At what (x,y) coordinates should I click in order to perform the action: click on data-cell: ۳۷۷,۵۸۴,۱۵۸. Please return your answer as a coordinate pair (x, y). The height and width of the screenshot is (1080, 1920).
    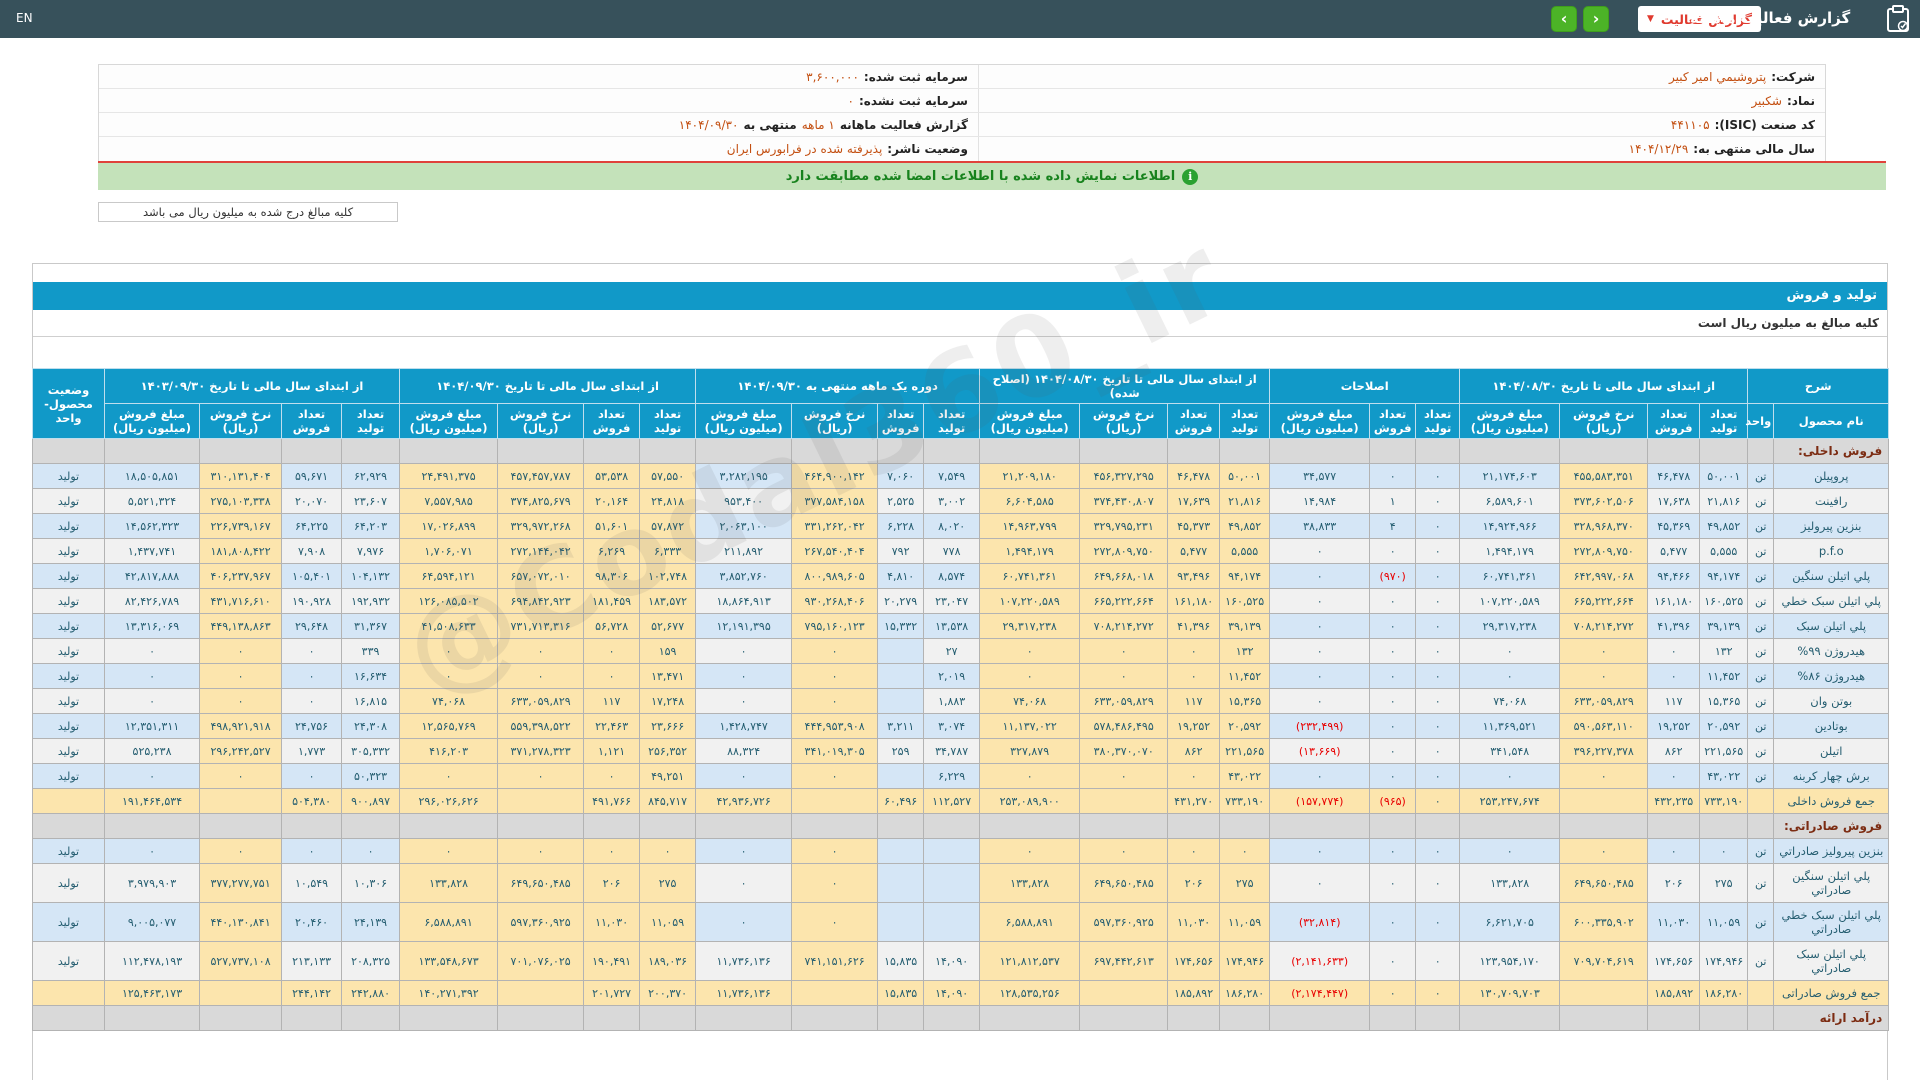
    Looking at the image, I should click on (835, 501).